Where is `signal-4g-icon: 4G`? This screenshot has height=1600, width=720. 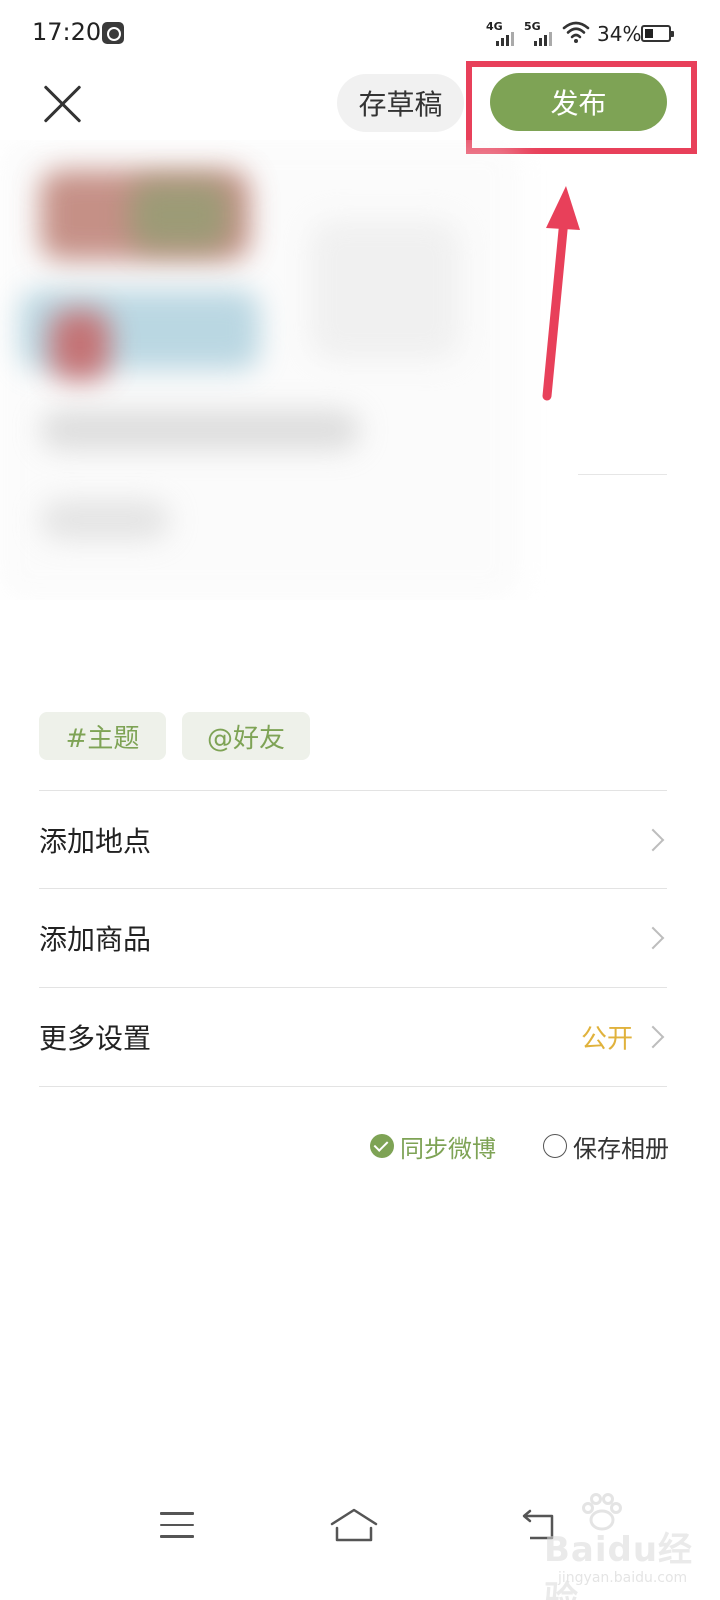
signal-4g-icon: 4G is located at coordinates (503, 33).